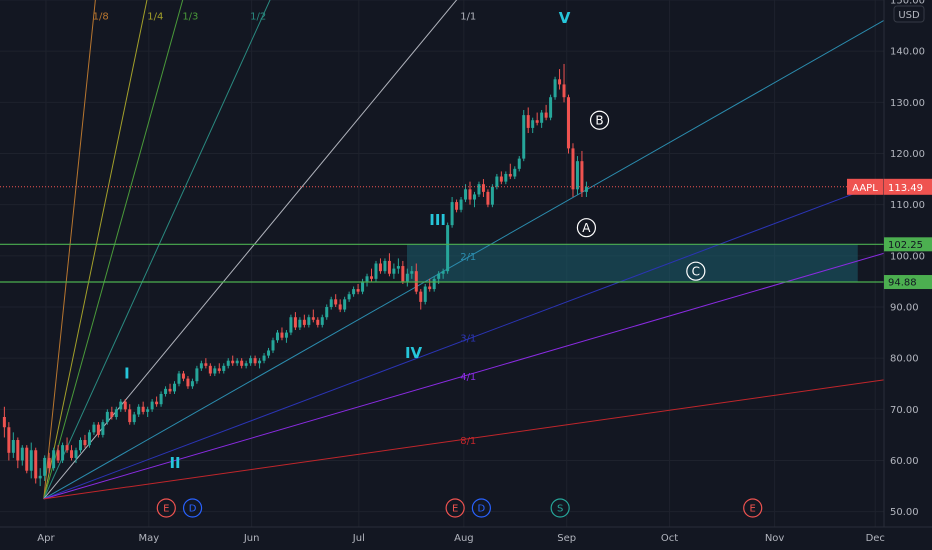 The width and height of the screenshot is (932, 550). I want to click on price-tick-label: 110.00, so click(907, 205).